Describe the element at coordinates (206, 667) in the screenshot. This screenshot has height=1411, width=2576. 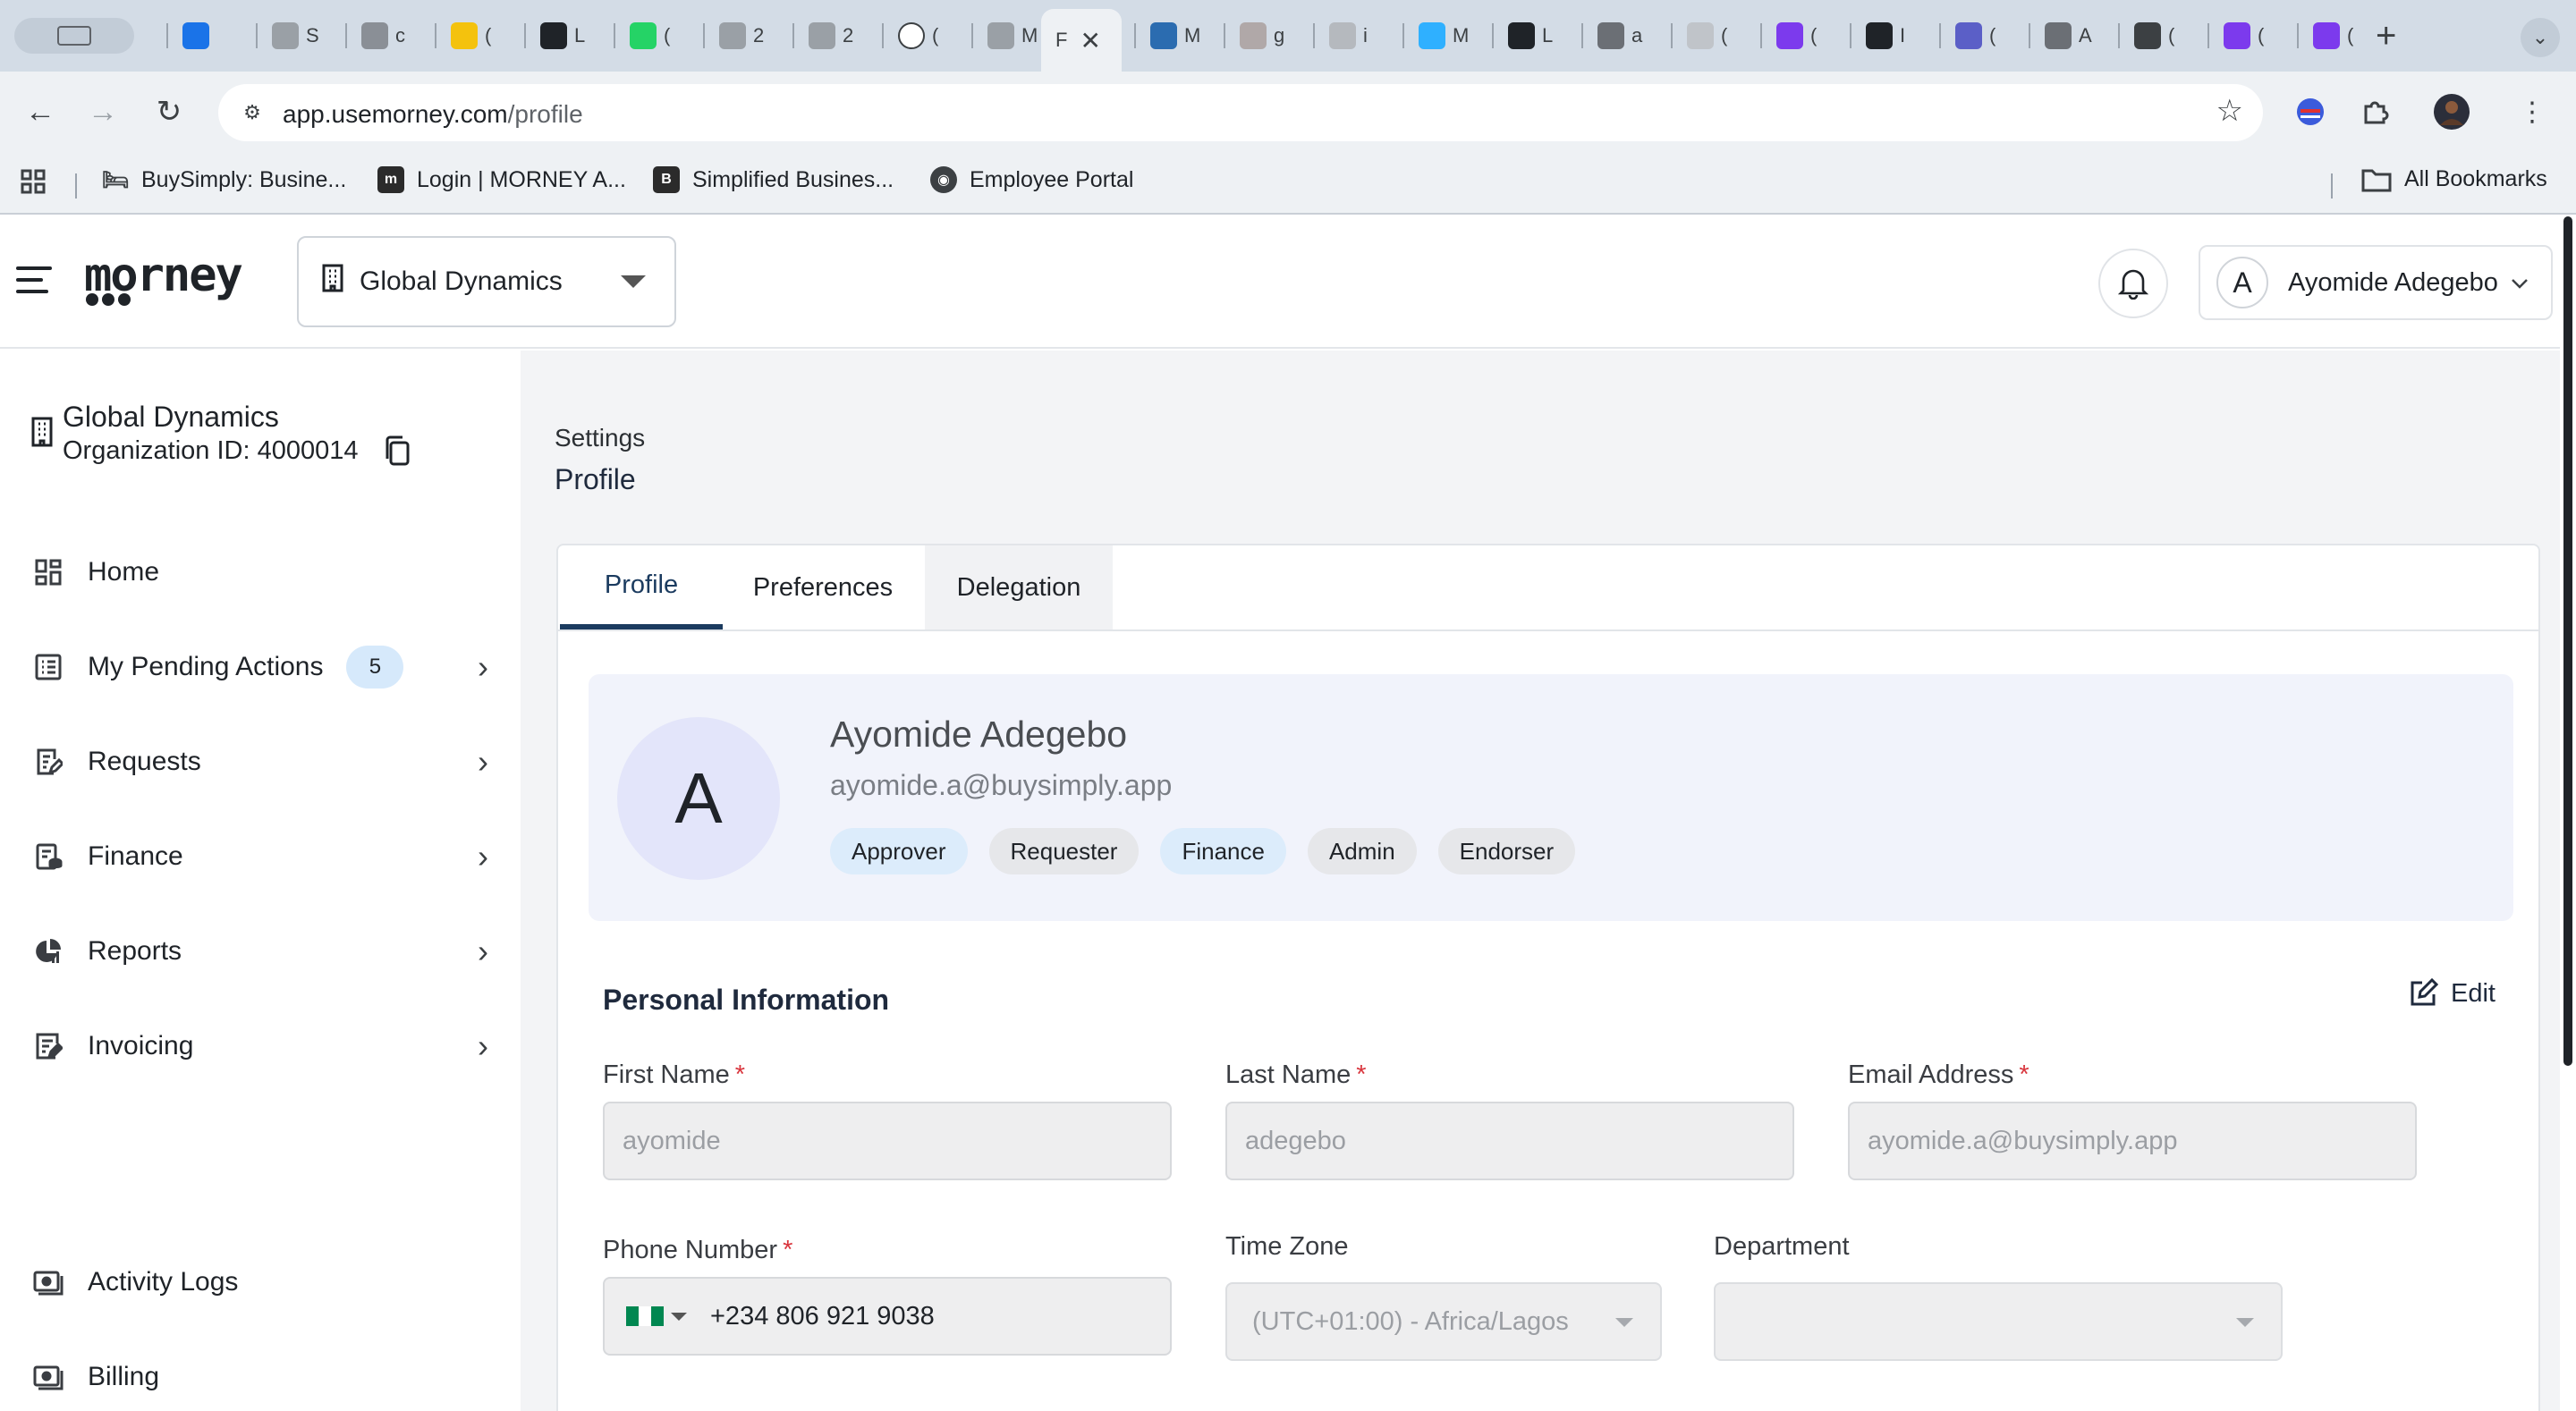
I see `sidebar-item-label: My Pending Actions` at that location.